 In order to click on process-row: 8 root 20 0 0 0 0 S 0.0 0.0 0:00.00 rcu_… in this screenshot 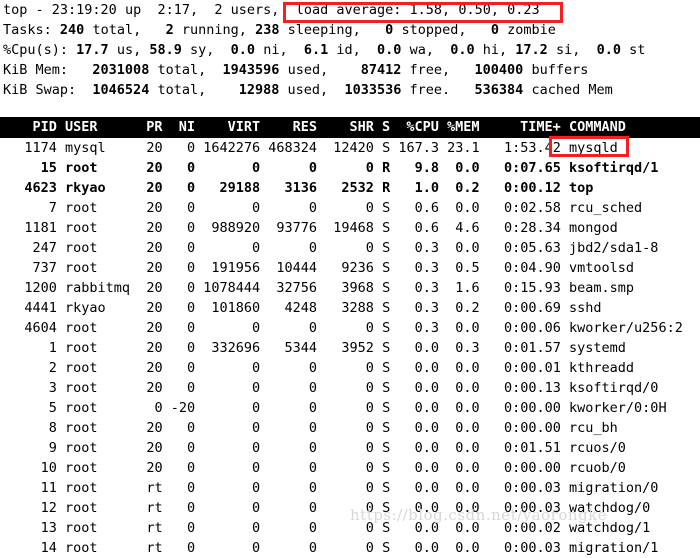, I will do `click(350, 428)`.